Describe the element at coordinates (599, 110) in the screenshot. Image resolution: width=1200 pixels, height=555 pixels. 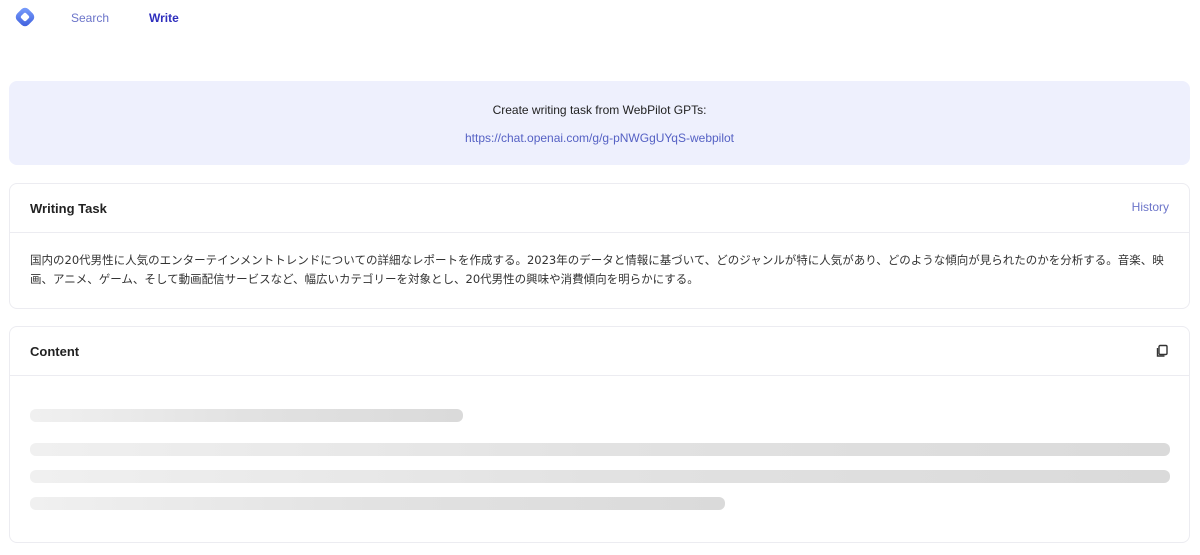
I see `banner-title: Create writing task from WebPilot GPTs:` at that location.